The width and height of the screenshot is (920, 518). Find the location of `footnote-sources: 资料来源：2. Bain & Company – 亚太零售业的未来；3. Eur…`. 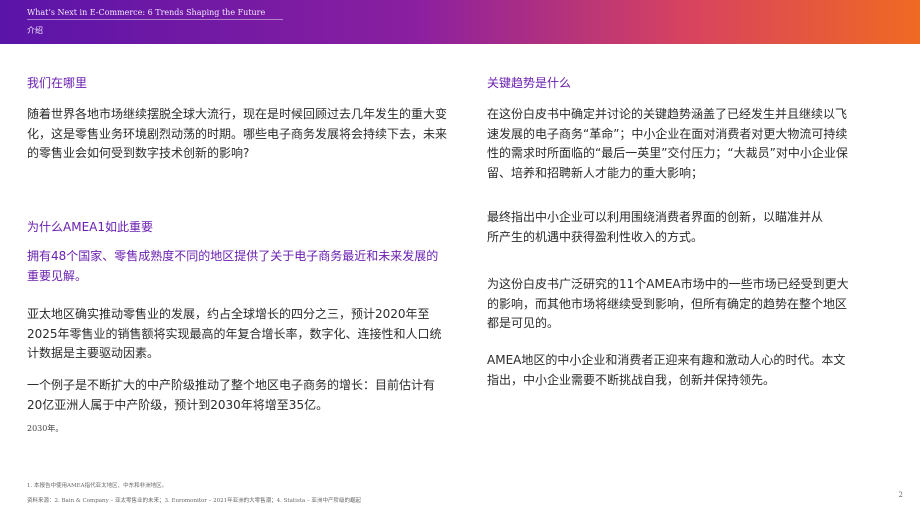

footnote-sources: 资料来源：2. Bain & Company – 亚太零售业的未来；3. Eur… is located at coordinates (194, 501).